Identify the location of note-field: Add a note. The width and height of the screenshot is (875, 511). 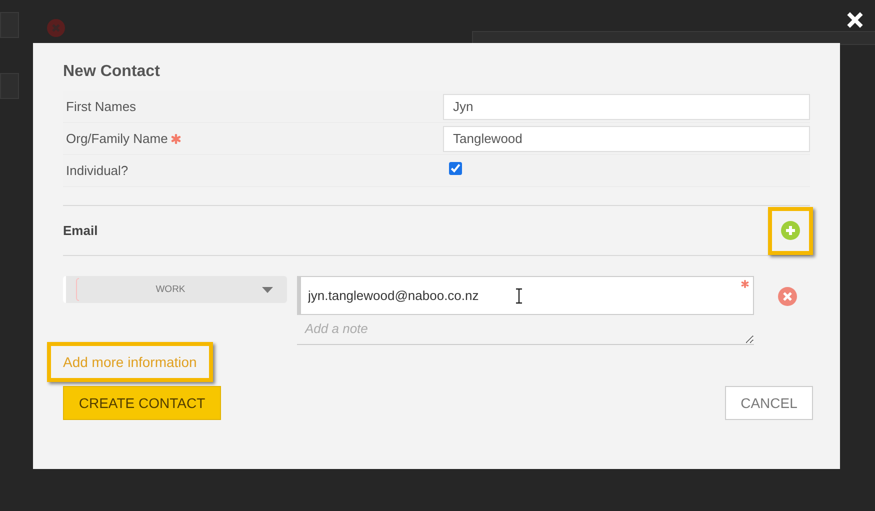
(525, 330).